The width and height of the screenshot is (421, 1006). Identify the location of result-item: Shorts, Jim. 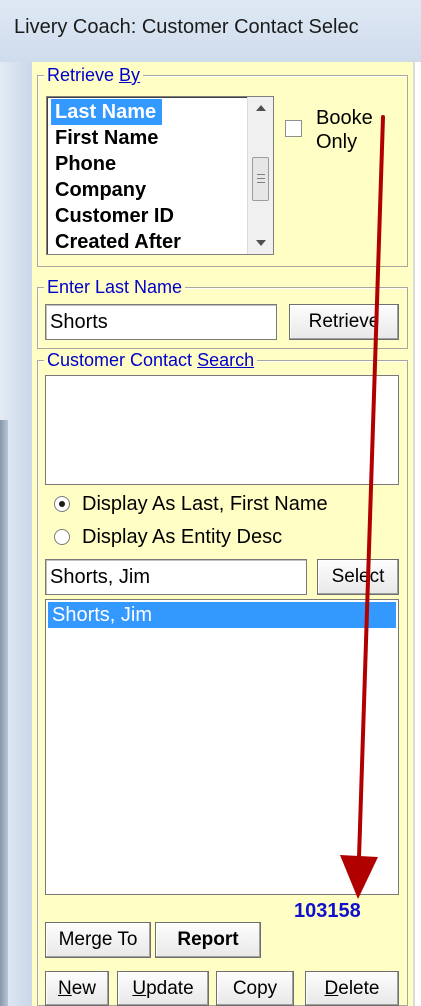
(222, 615).